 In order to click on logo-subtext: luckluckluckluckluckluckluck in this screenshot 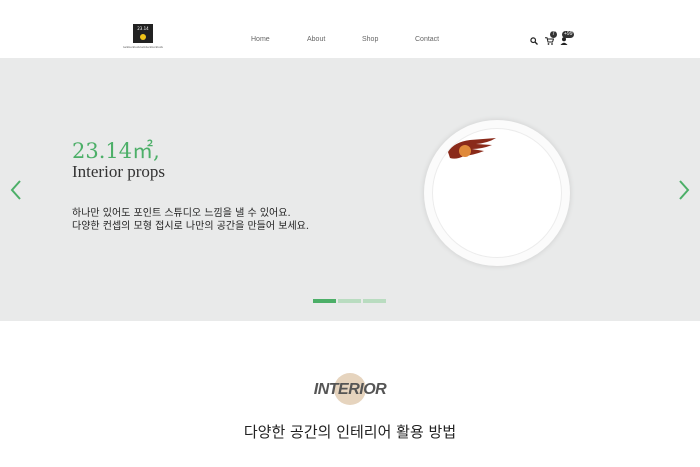, I will do `click(143, 47)`.